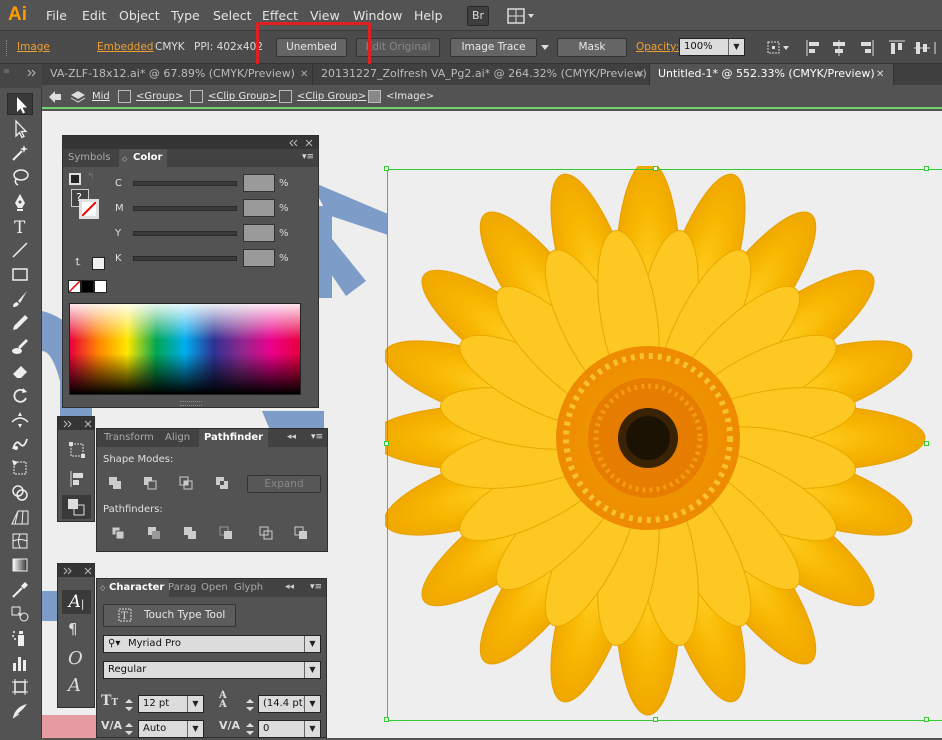 This screenshot has width=942, height=740. What do you see at coordinates (289, 587) in the screenshot?
I see `collapse-icon: ◂◂` at bounding box center [289, 587].